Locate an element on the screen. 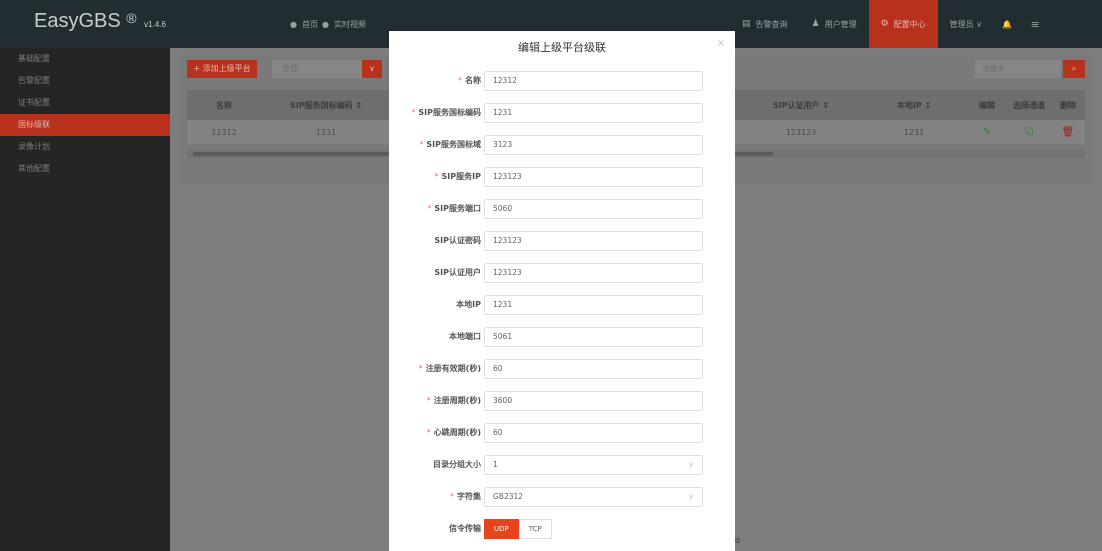  hamburger-icon: ≡ is located at coordinates (1035, 24).